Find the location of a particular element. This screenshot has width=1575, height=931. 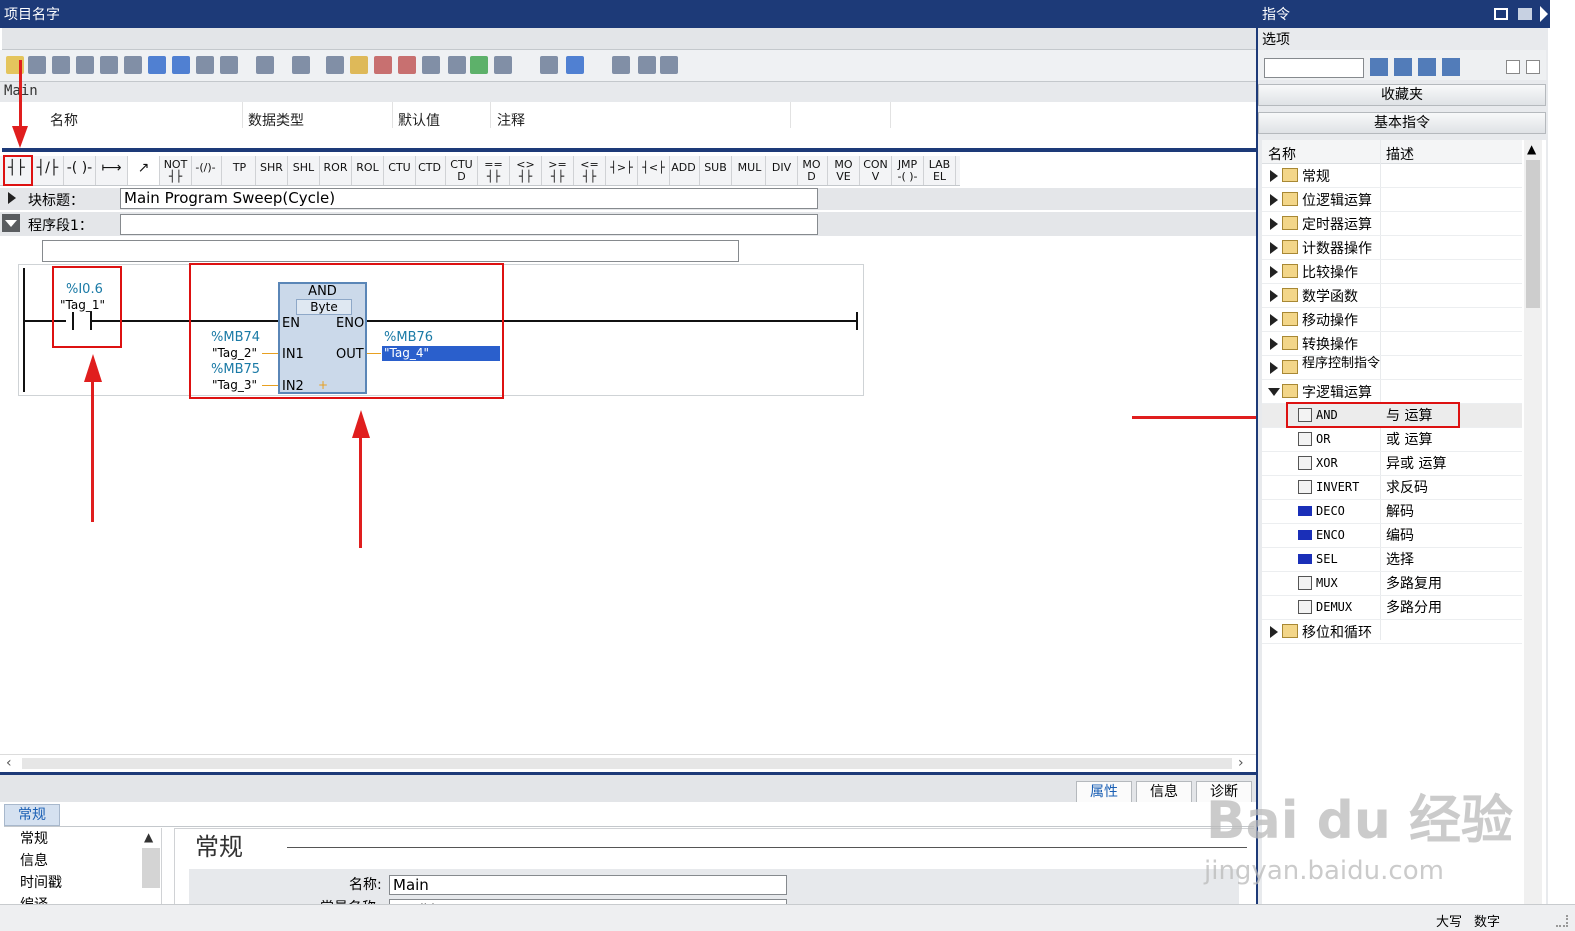

ladder-btn-20: ┤>├ is located at coordinates (622, 170).